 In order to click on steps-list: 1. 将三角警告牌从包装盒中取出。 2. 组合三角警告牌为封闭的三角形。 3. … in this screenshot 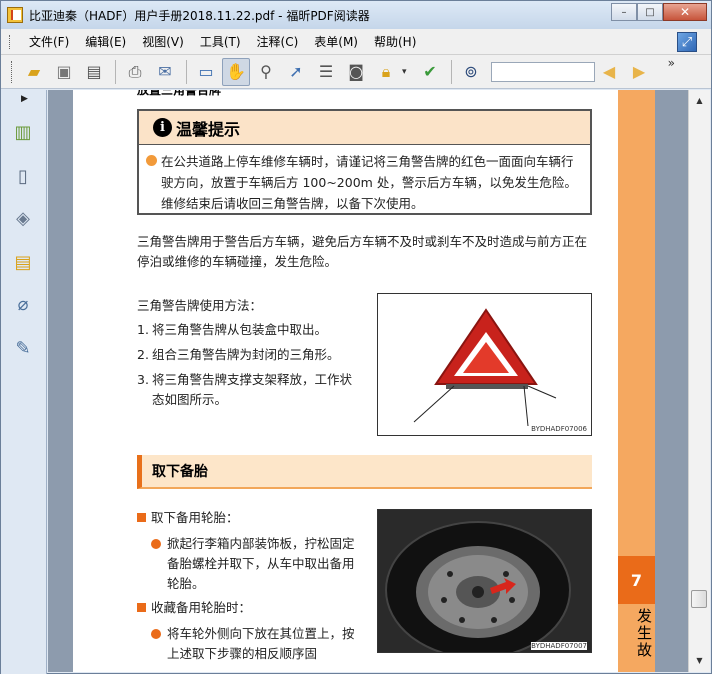, I will do `click(250, 367)`.